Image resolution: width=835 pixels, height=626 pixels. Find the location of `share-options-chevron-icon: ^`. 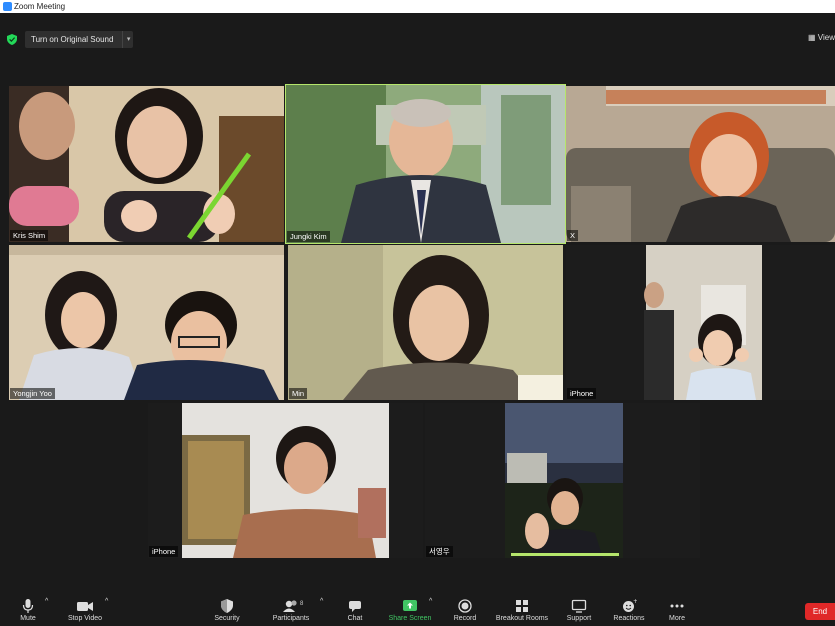

share-options-chevron-icon: ^ is located at coordinates (430, 601).